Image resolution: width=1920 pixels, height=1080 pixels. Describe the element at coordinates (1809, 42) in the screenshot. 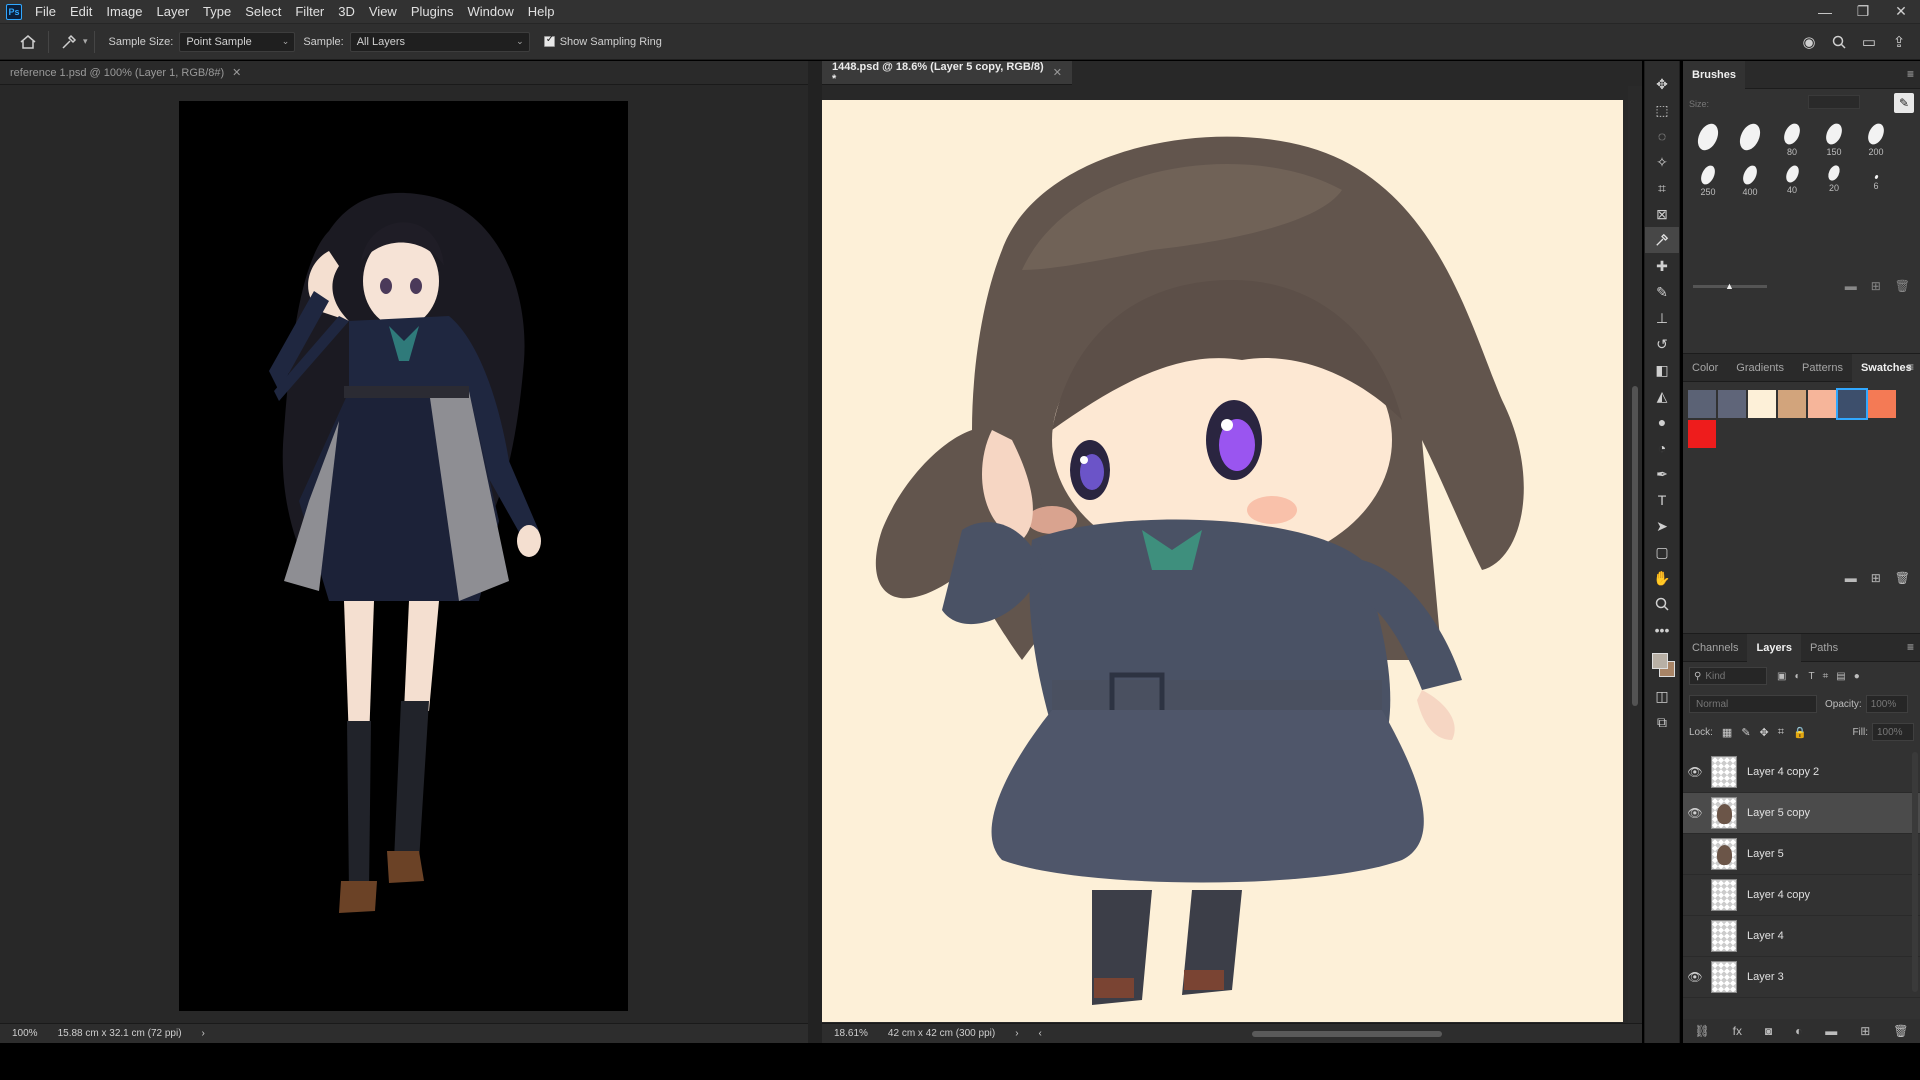

I see `cloud-docs-icon: ◉` at that location.